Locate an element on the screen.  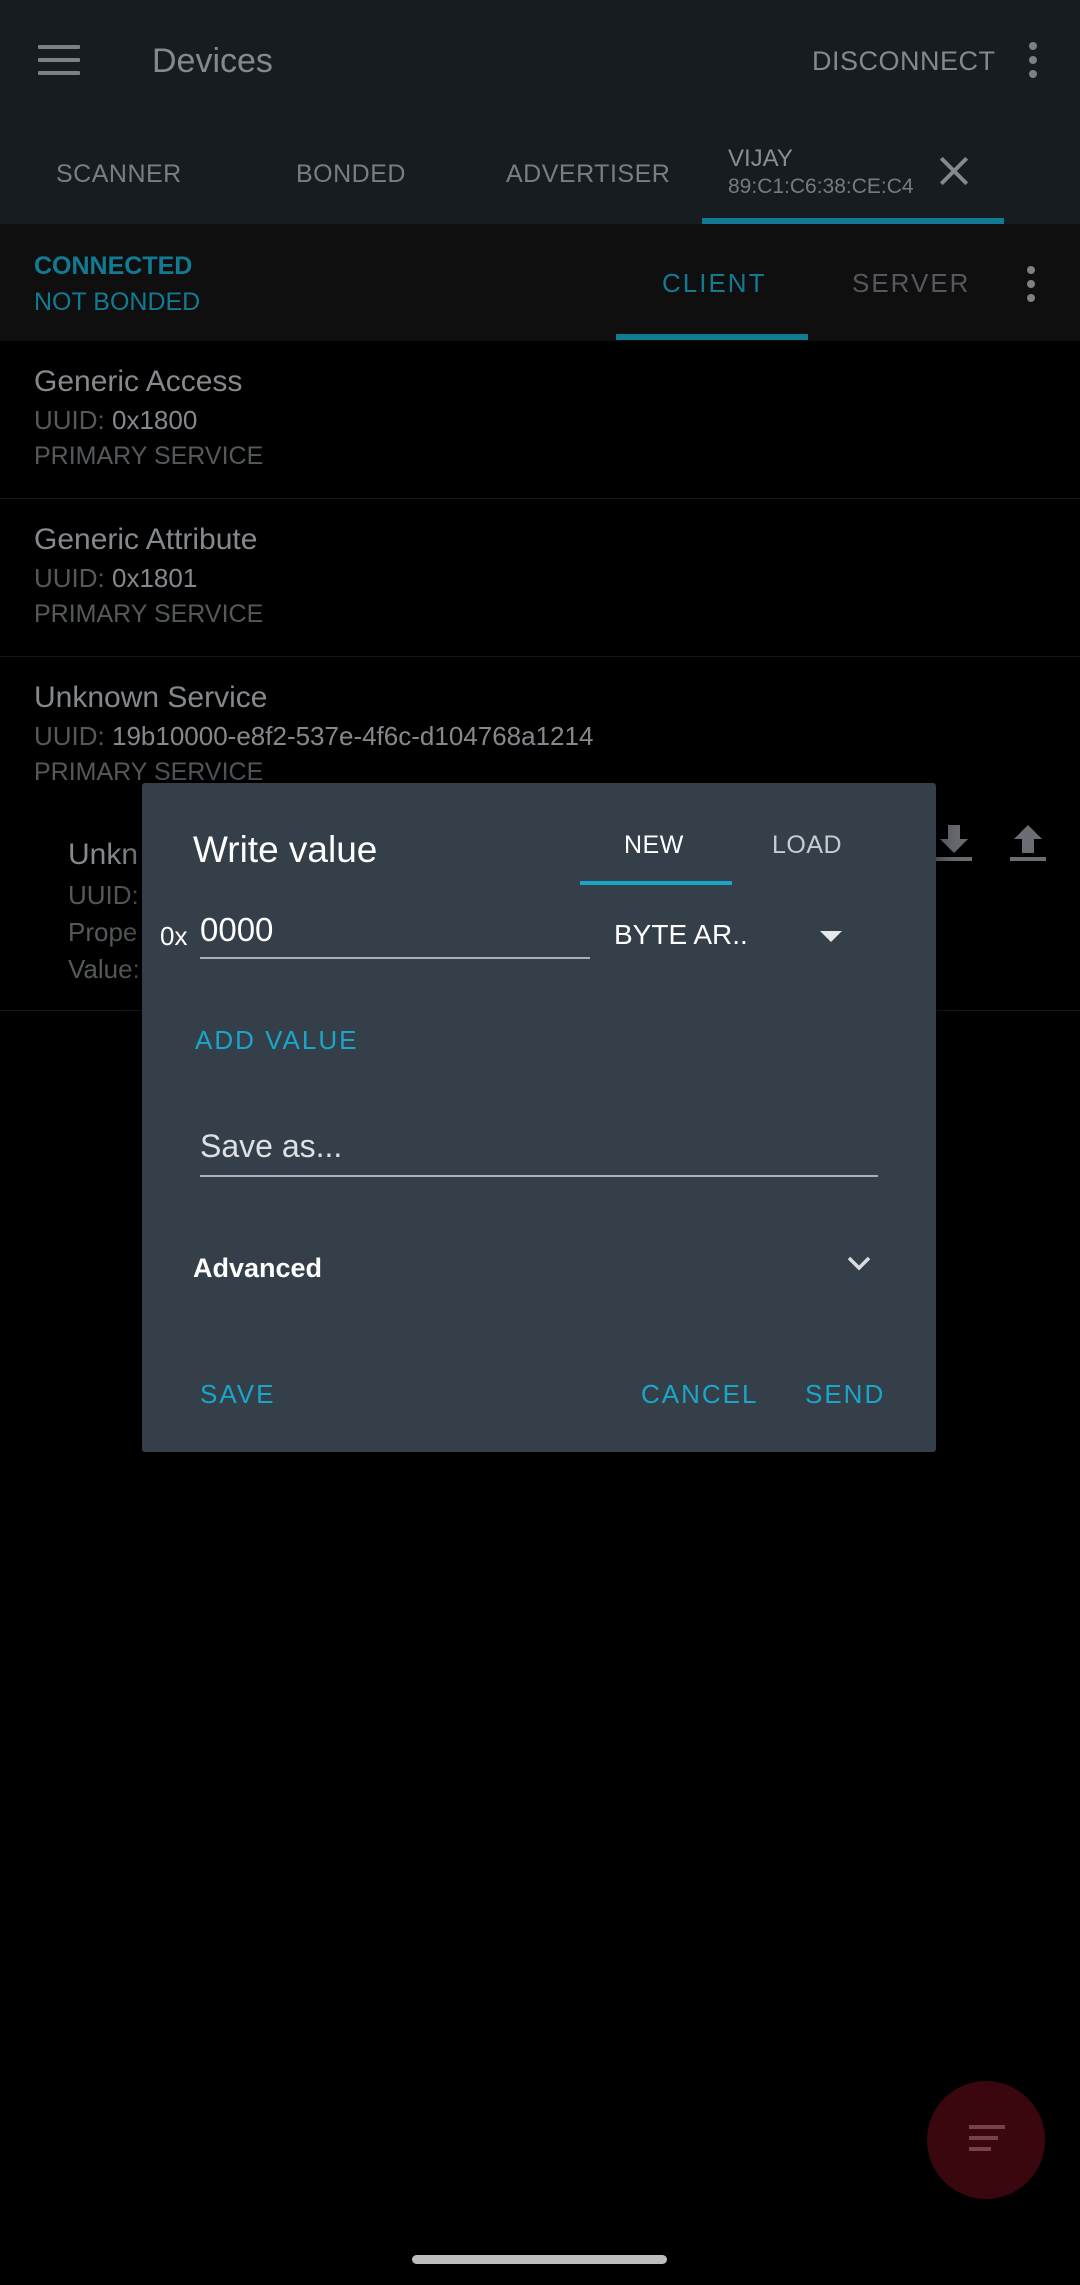
save-as-input is located at coordinates (539, 1150).